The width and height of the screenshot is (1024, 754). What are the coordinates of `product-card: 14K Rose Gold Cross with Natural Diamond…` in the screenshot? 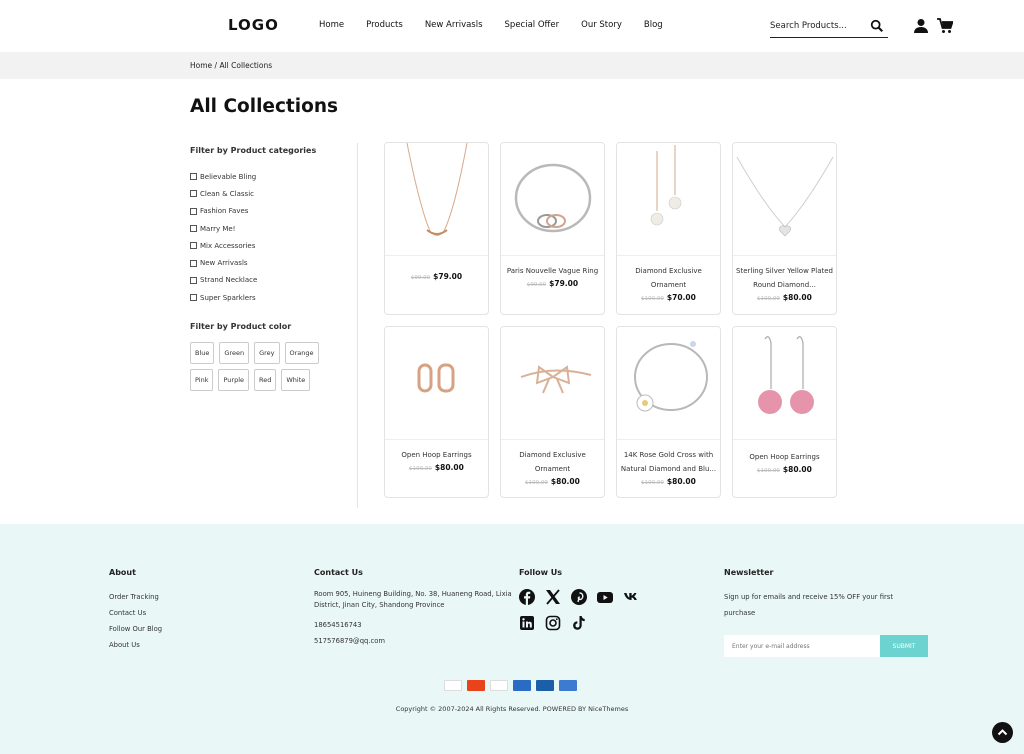 It's located at (668, 412).